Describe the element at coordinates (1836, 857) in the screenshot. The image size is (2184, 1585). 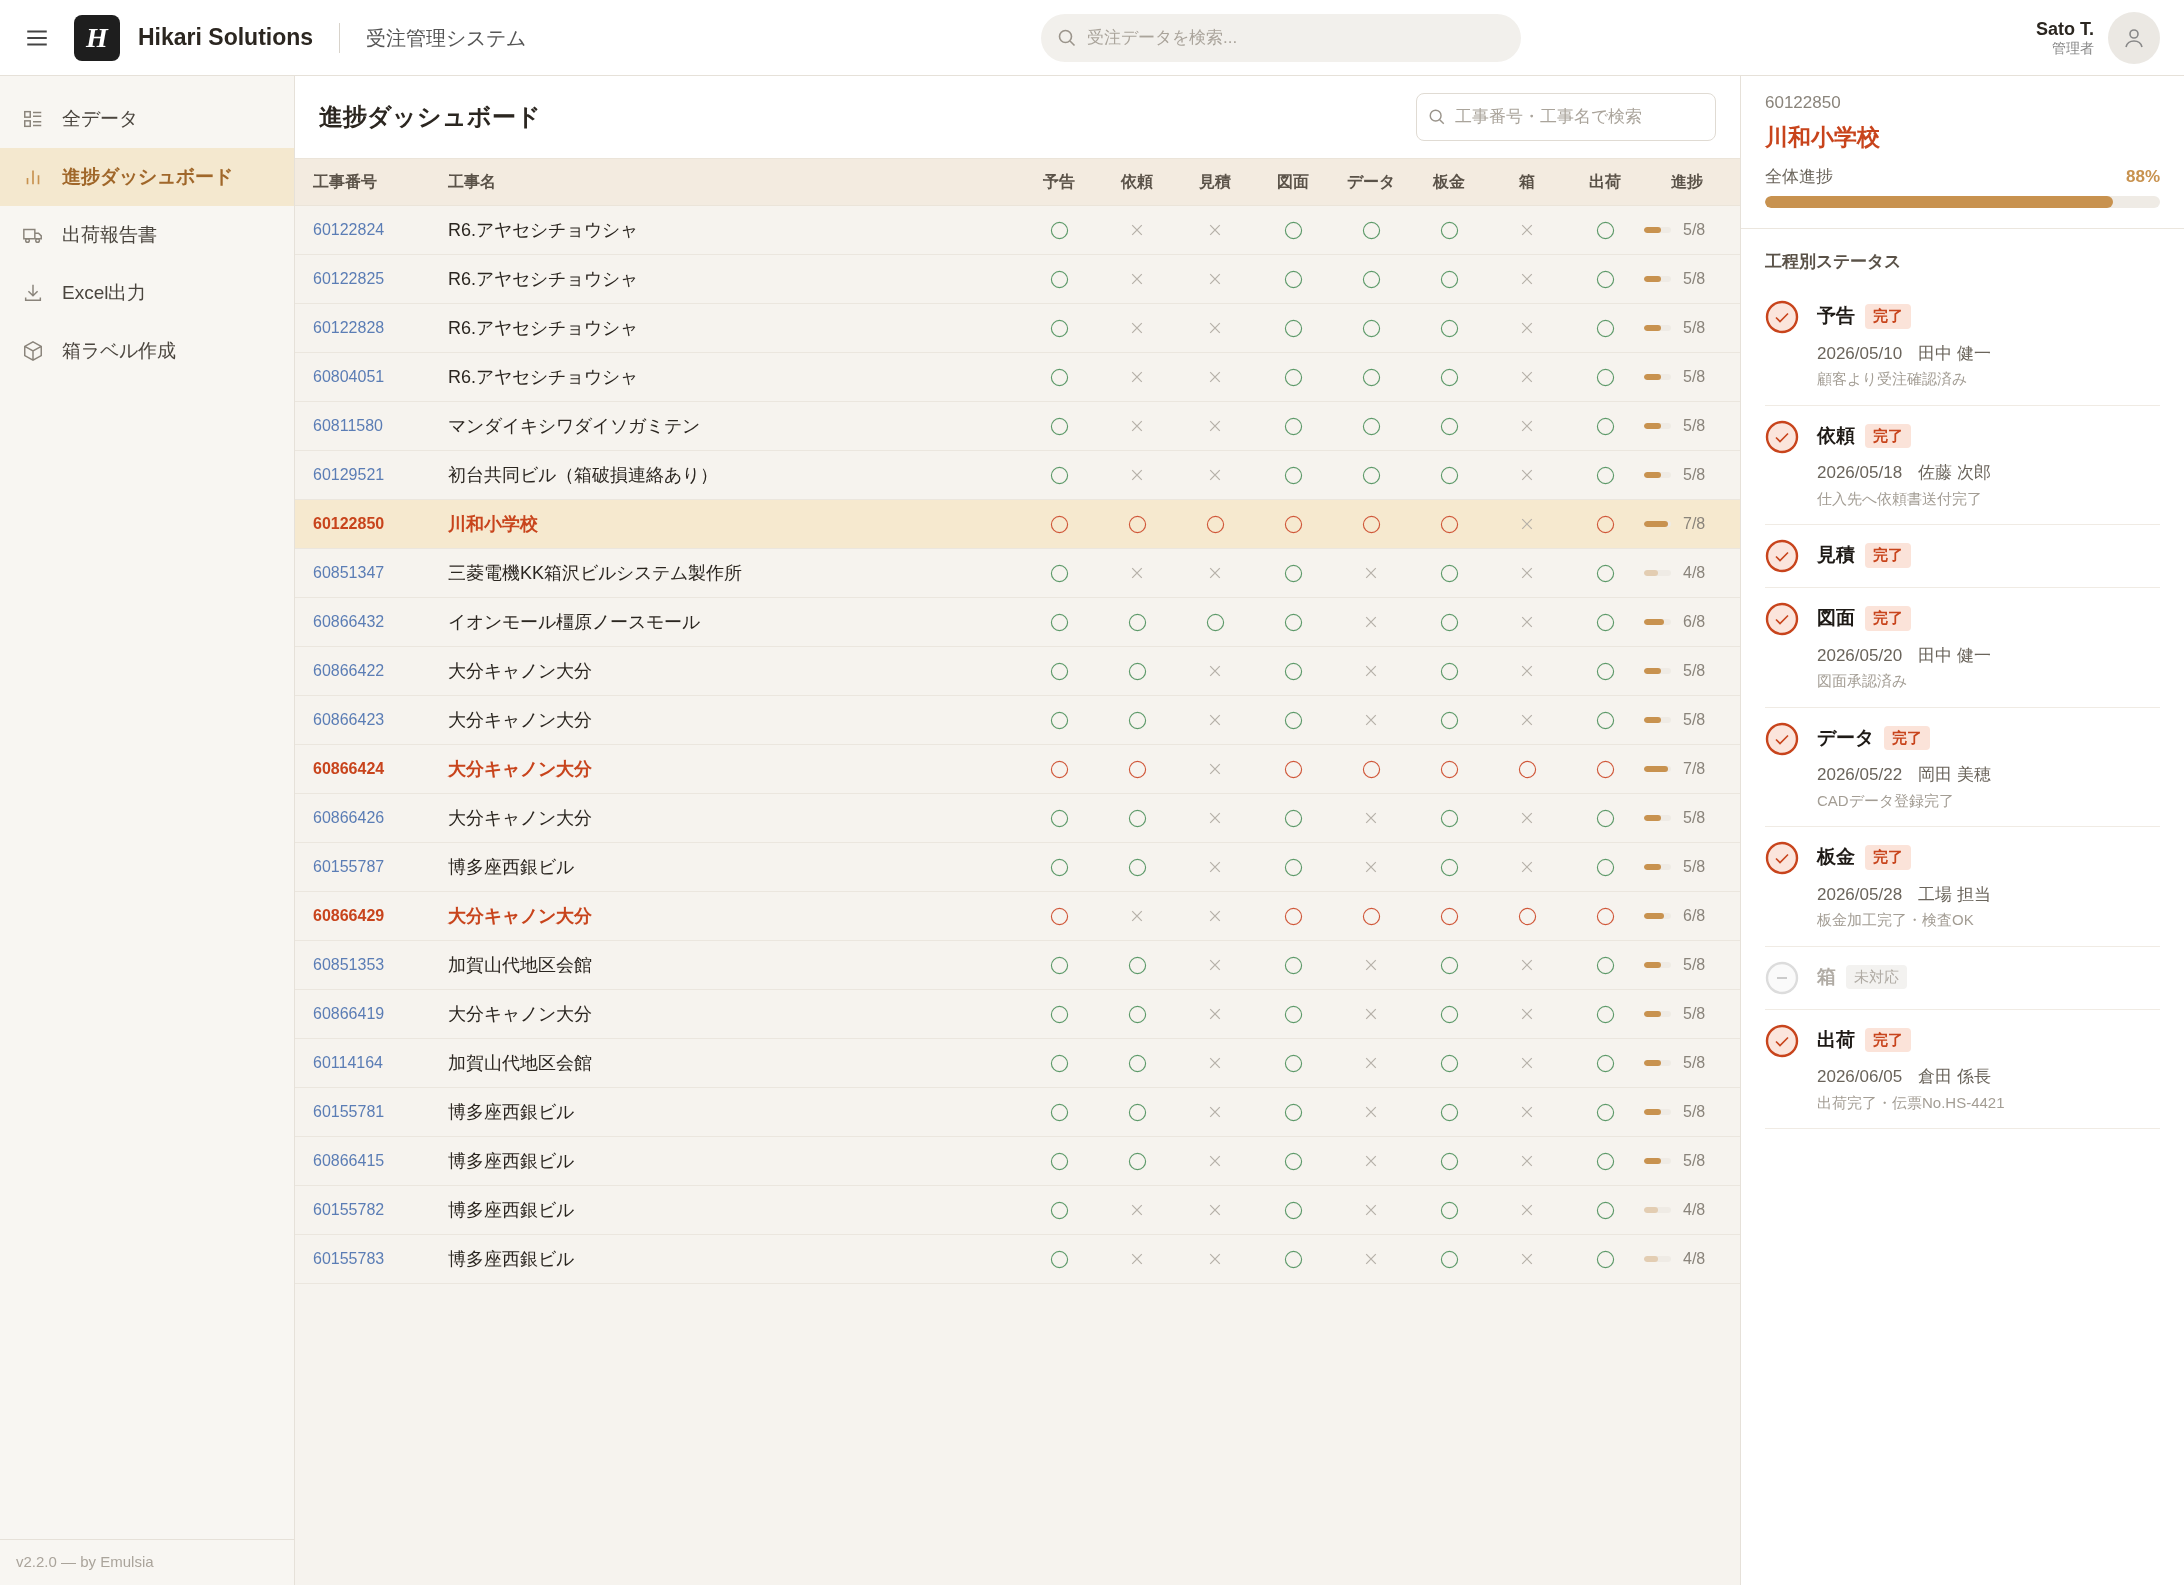
I see `step-name: 板金` at that location.